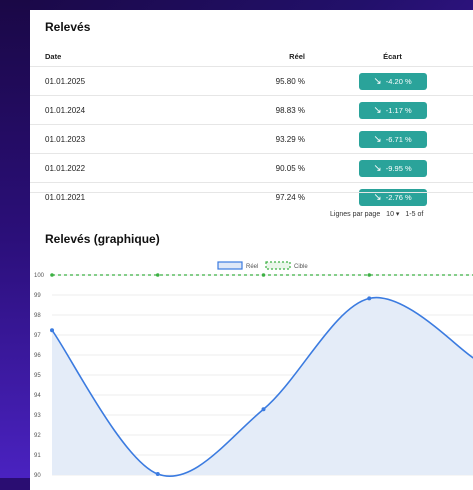 Image resolution: width=473 pixels, height=490 pixels. I want to click on ecart-value: -1.17 %, so click(398, 110).